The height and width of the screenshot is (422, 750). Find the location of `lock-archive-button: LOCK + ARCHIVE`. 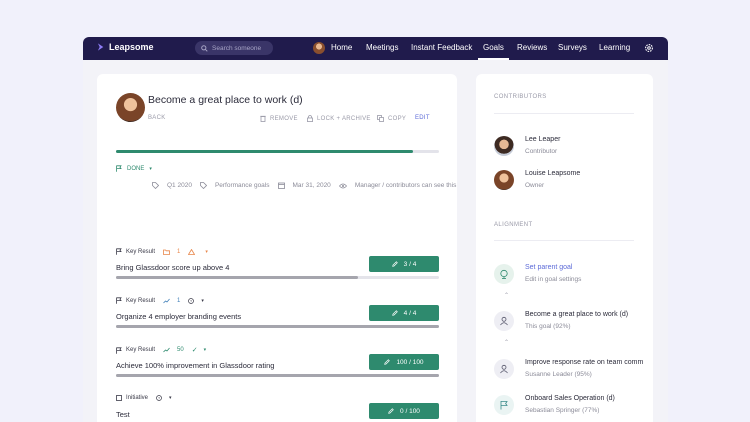

lock-archive-button: LOCK + ARCHIVE is located at coordinates (339, 118).